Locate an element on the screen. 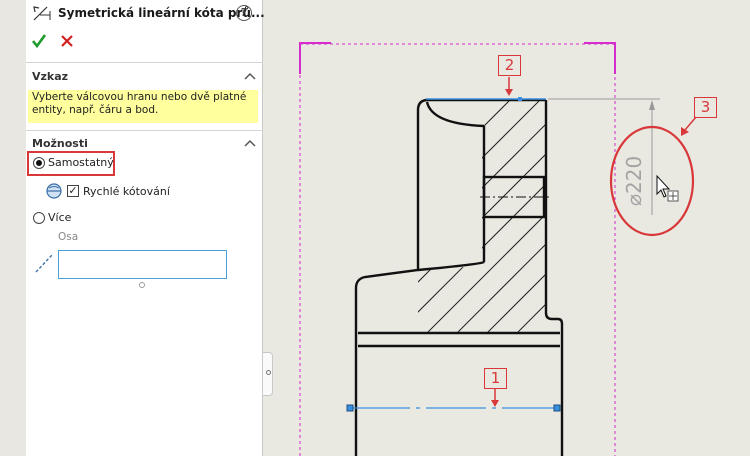  hint-line-2: entity, např. čáru a bod. is located at coordinates (95, 110).